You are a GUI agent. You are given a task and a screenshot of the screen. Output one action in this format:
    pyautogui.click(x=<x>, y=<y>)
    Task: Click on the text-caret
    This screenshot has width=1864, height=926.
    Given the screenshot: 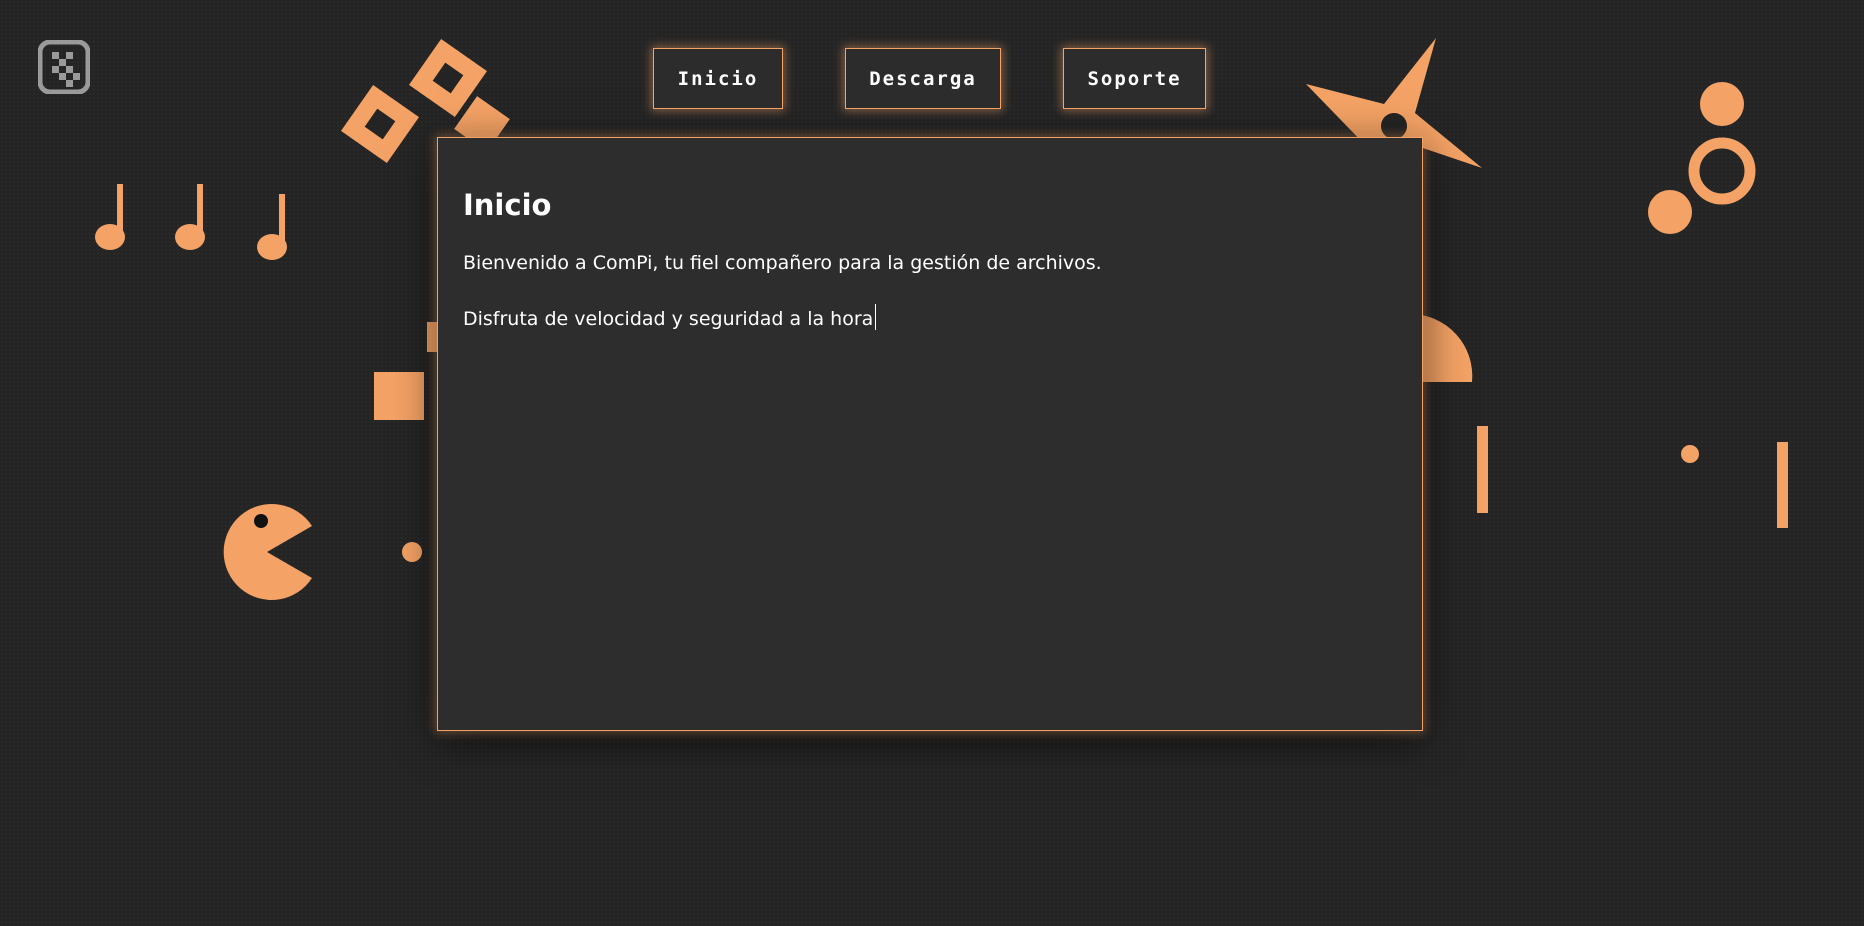 What is the action you would take?
    pyautogui.click(x=876, y=317)
    